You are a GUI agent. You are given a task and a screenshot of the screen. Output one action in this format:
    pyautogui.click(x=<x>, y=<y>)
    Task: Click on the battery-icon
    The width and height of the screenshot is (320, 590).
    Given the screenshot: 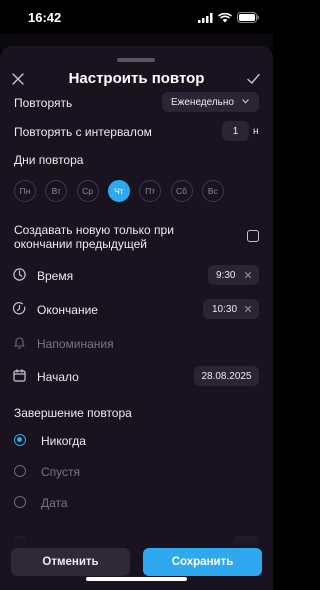 What is the action you would take?
    pyautogui.click(x=248, y=17)
    